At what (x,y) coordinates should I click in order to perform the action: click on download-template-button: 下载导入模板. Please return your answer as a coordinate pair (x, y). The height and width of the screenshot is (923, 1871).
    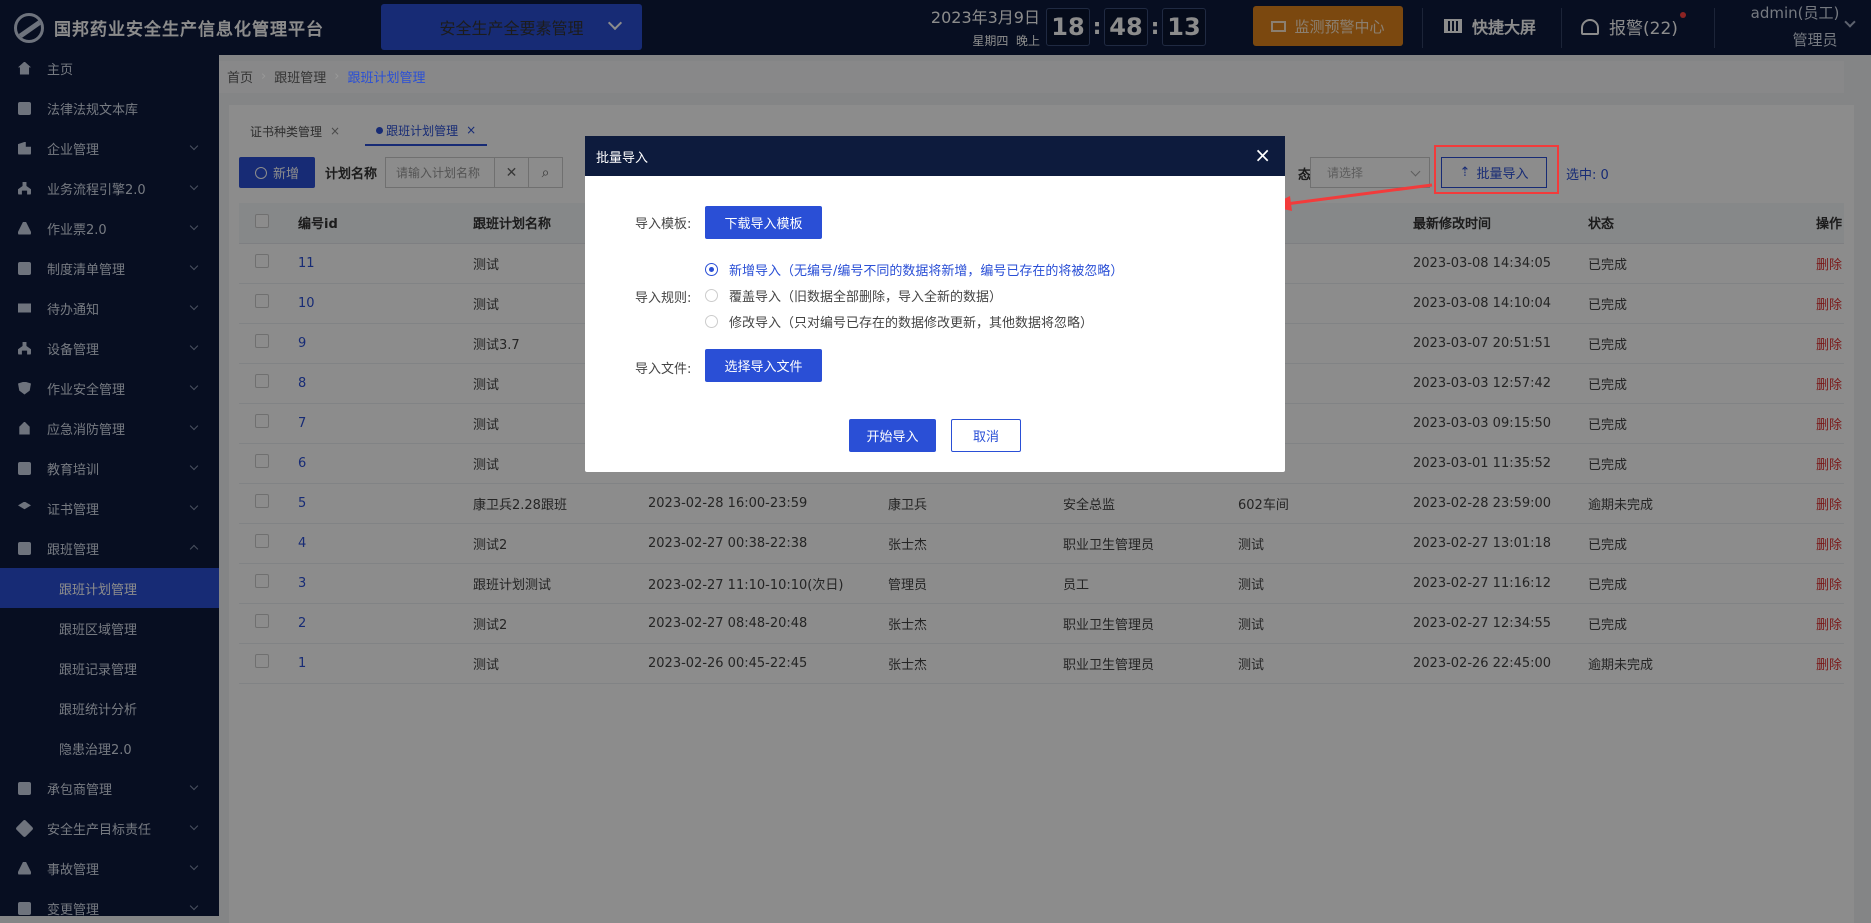
    Looking at the image, I should click on (763, 222).